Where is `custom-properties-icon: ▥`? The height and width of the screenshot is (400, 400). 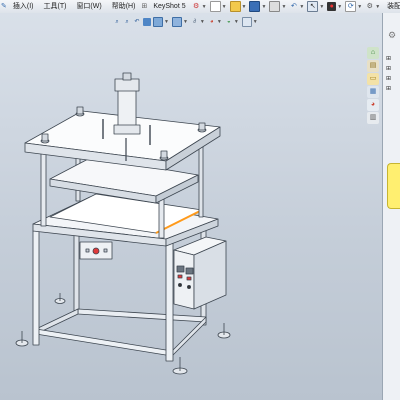 custom-properties-icon: ▥ is located at coordinates (373, 118).